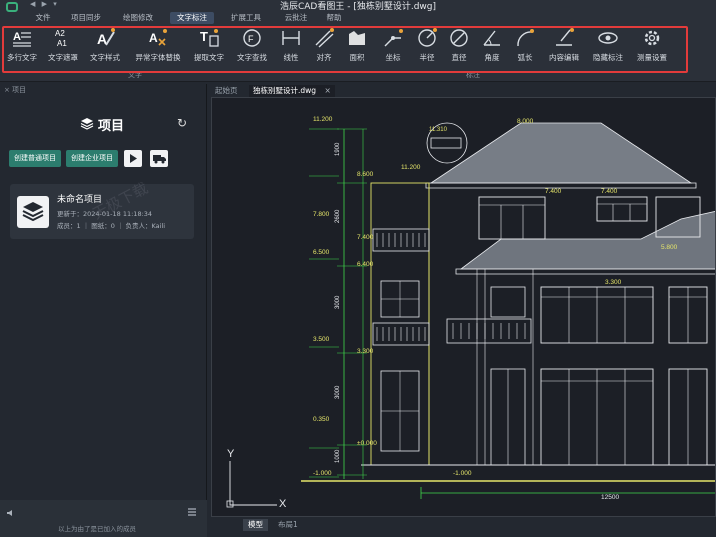 The height and width of the screenshot is (537, 716). Describe the element at coordinates (135, 75) in the screenshot. I see `text-group-label: 文字` at that location.